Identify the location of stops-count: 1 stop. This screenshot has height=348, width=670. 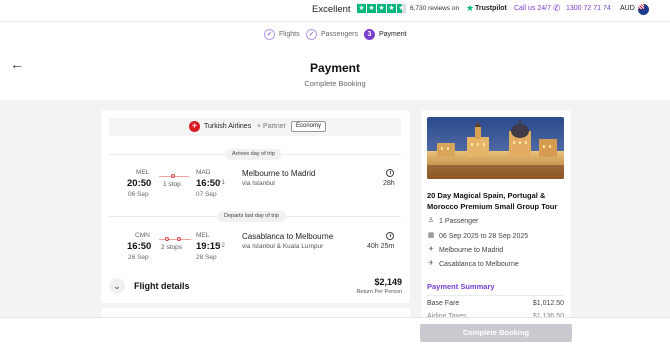
(172, 184).